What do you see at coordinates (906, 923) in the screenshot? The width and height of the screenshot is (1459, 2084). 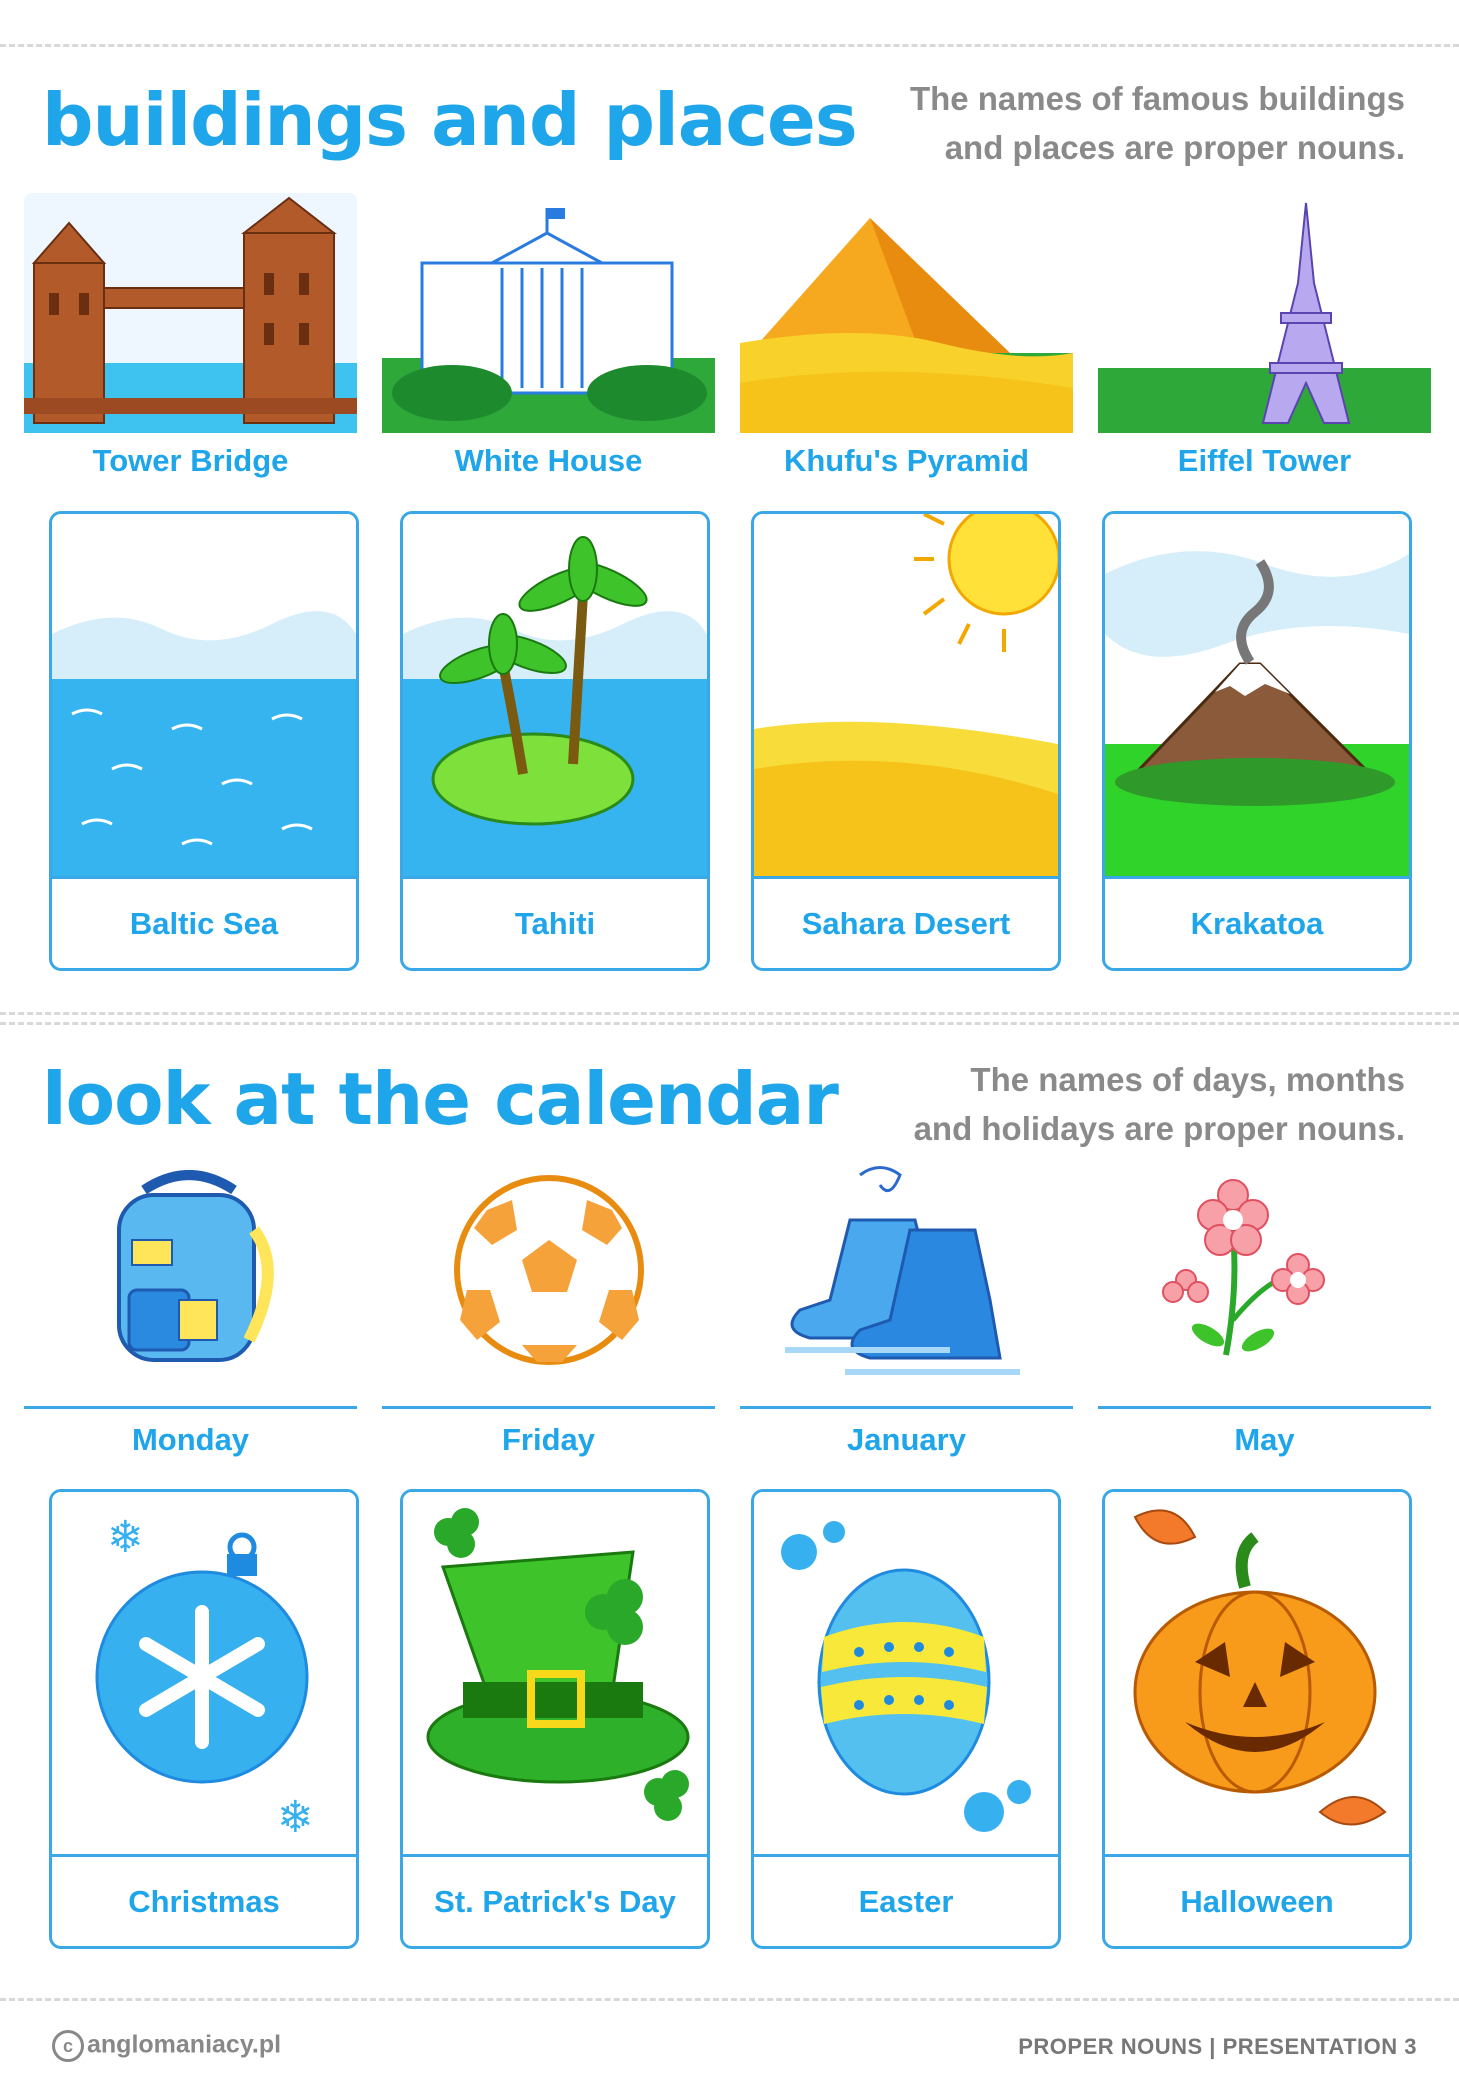 I see `place-label: Sahara Desert` at bounding box center [906, 923].